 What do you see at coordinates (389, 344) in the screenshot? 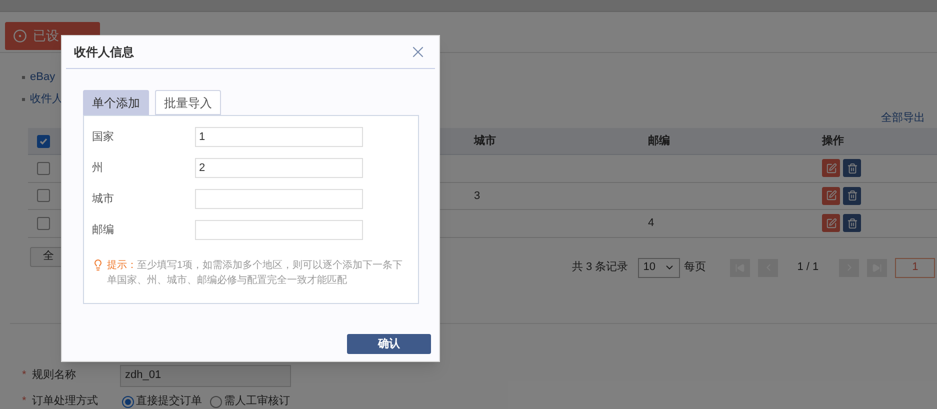
I see `confirm-button: 确认` at bounding box center [389, 344].